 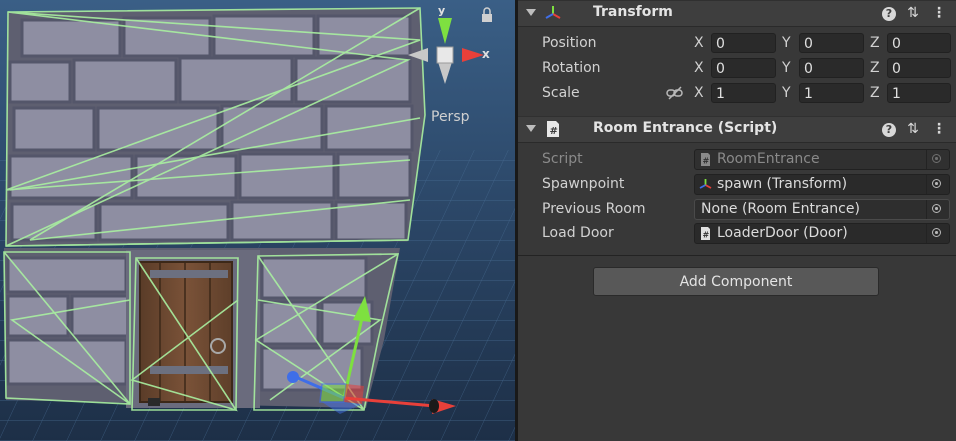 I want to click on position-x-field: 0, so click(x=743, y=43).